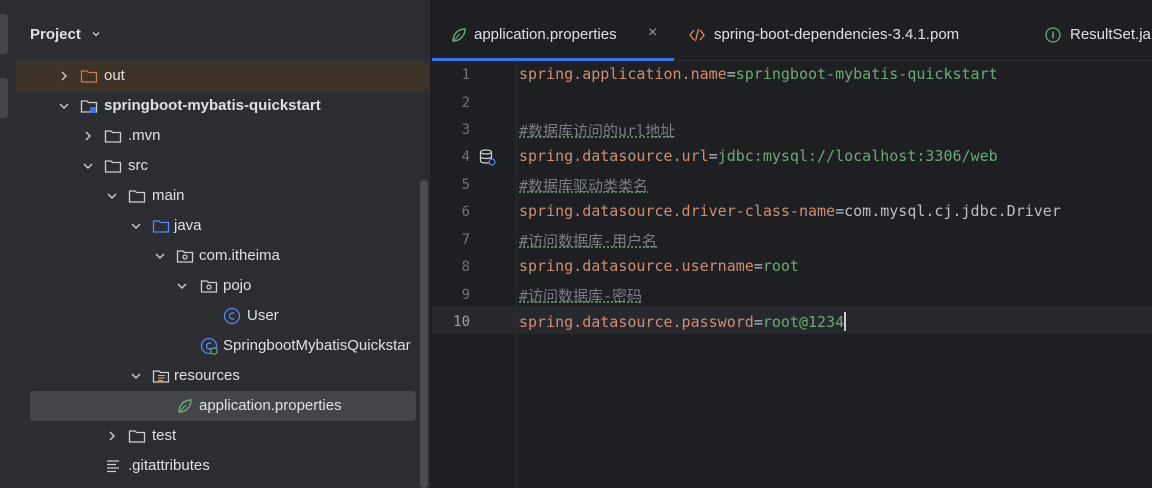 The width and height of the screenshot is (1152, 488). What do you see at coordinates (465, 157) in the screenshot?
I see `line-number: 4` at bounding box center [465, 157].